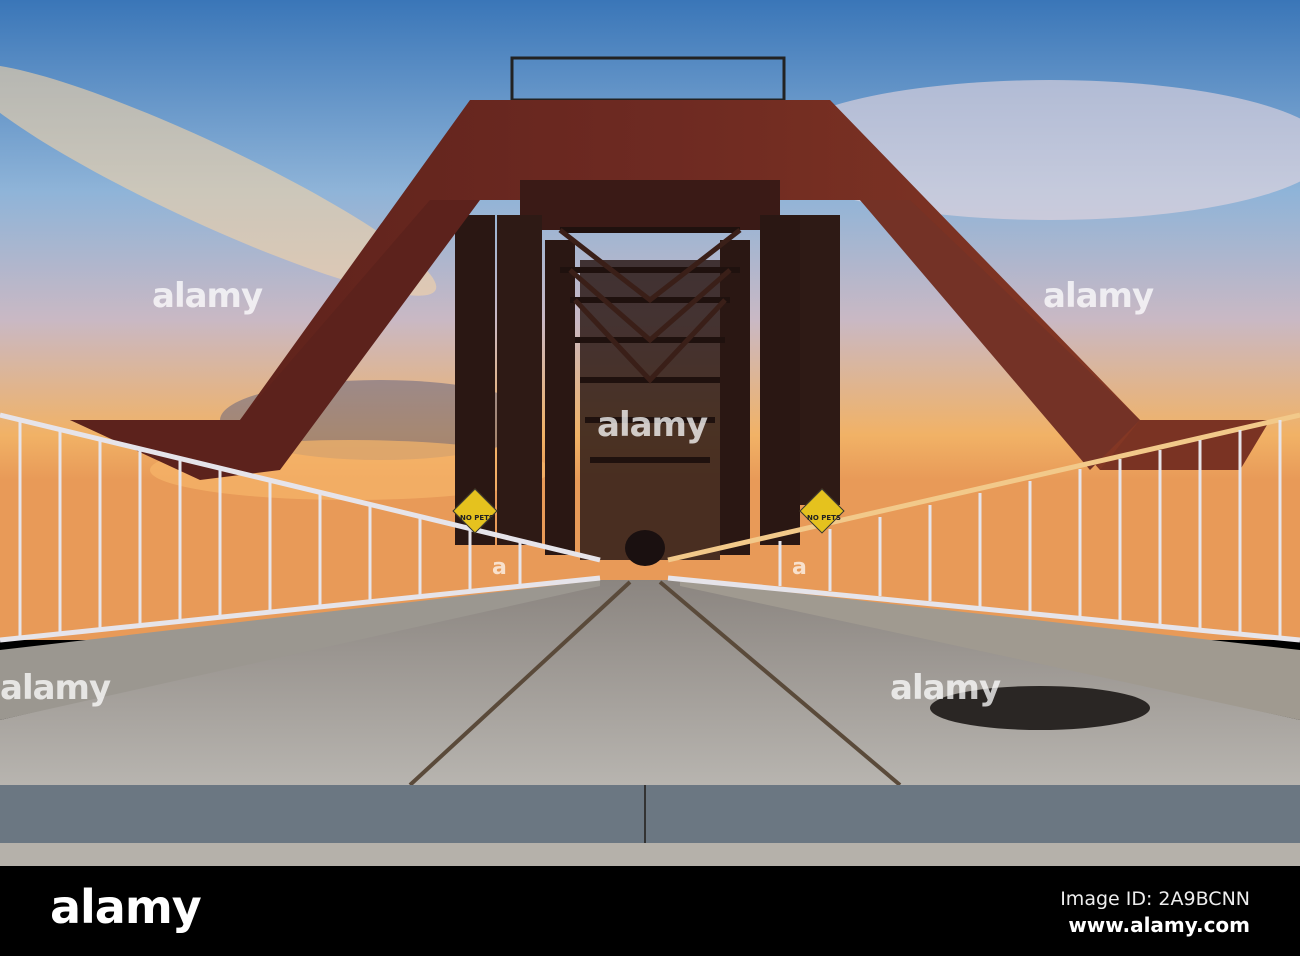  I want to click on image-id: Image ID: 2A9BCNN, so click(1155, 899).